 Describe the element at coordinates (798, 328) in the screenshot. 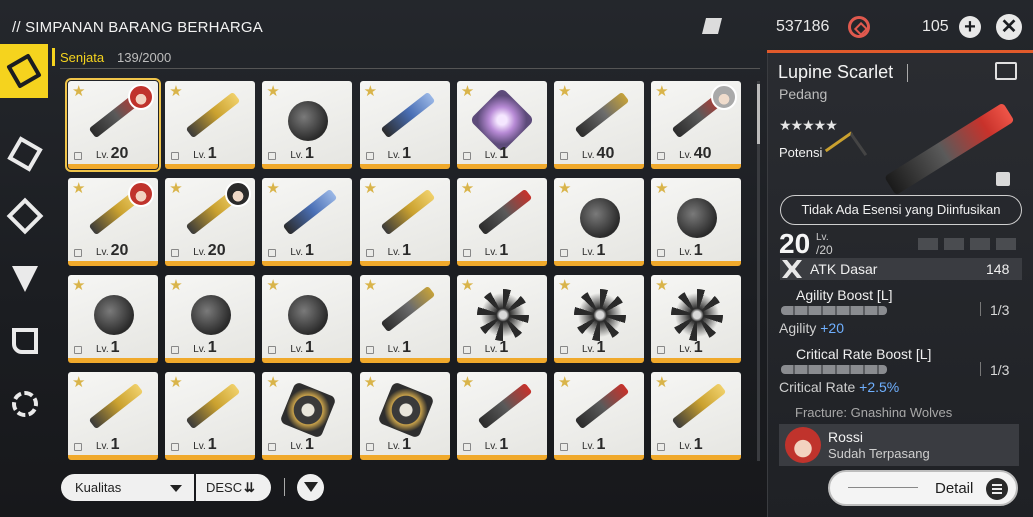

I see `skill-1-stat-name: Agility` at that location.